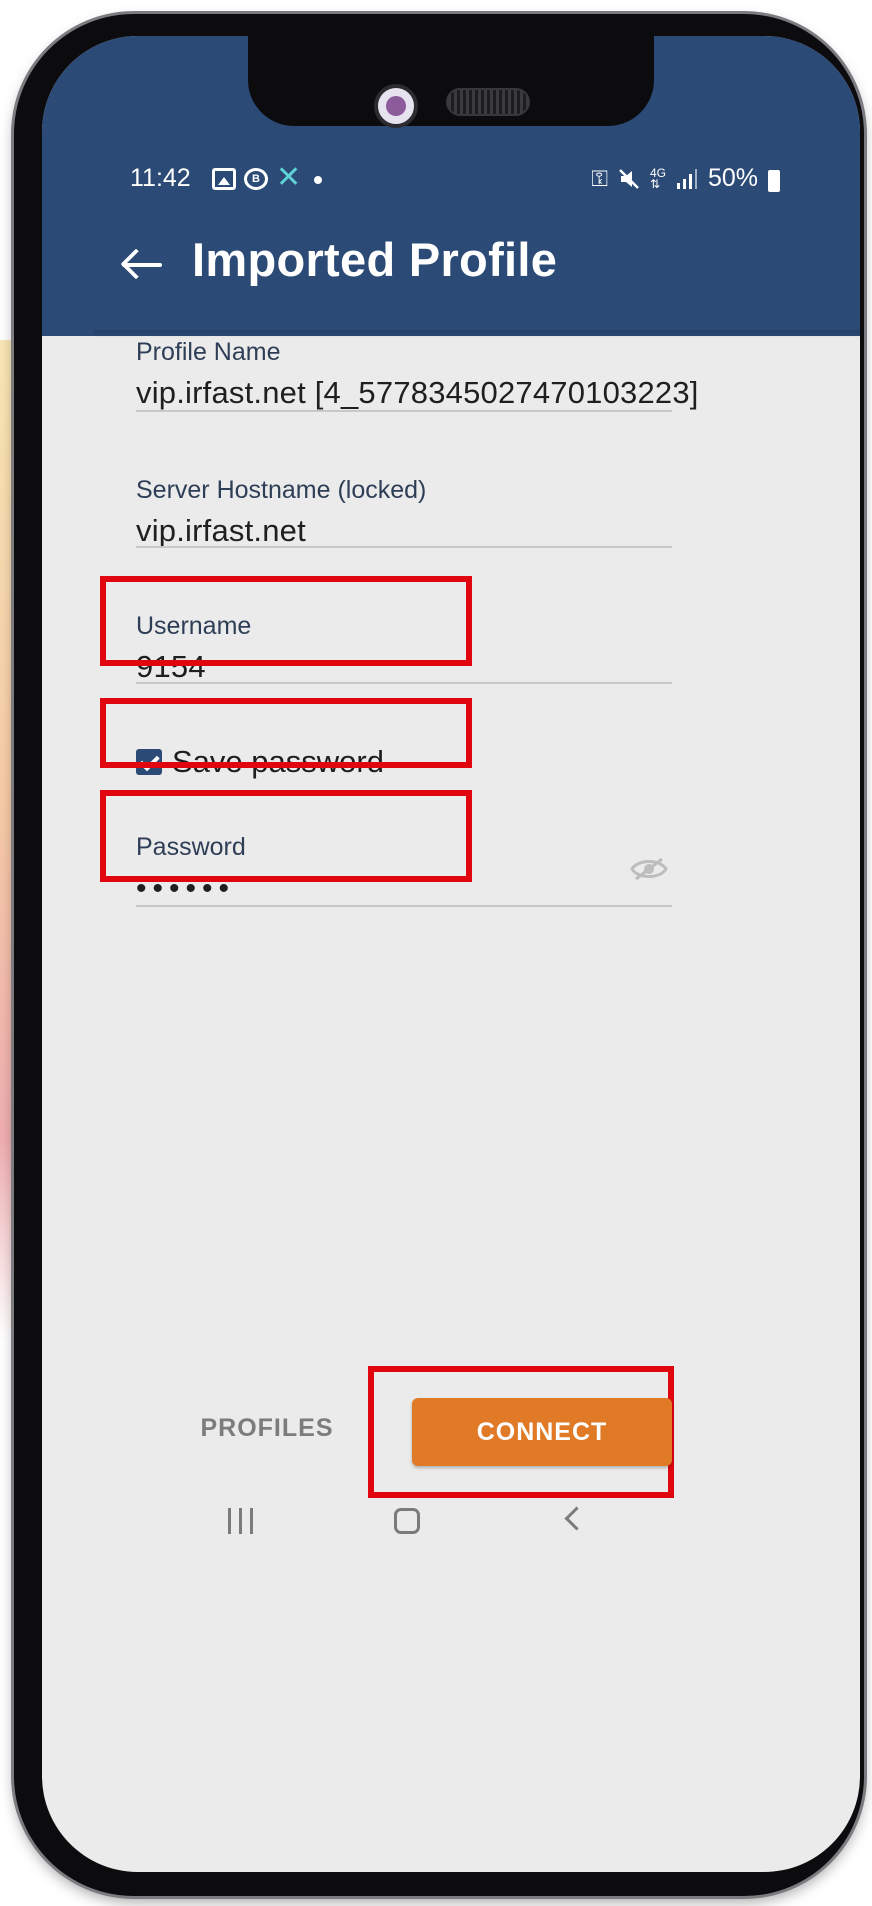  What do you see at coordinates (404, 906) in the screenshot?
I see `password-underline` at bounding box center [404, 906].